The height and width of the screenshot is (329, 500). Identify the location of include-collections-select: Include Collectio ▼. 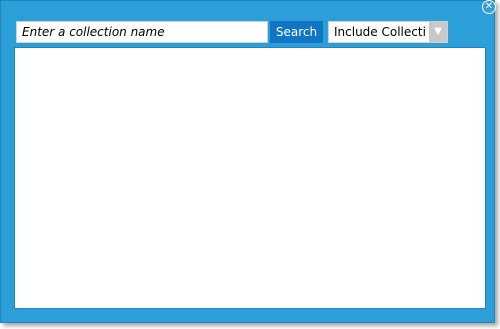
(388, 32).